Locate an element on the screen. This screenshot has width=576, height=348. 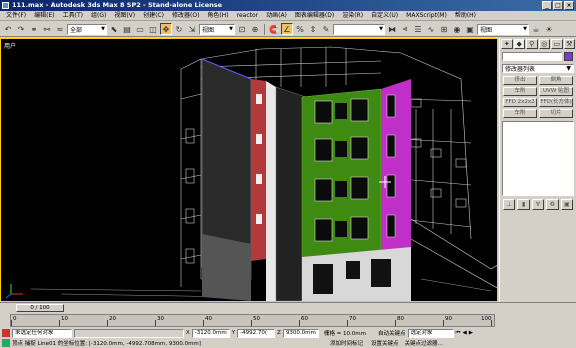
unlink-icon: ⚯ is located at coordinates (47, 29).